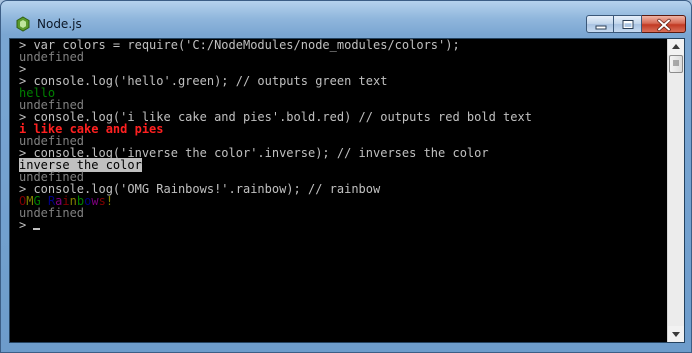  What do you see at coordinates (600, 24) in the screenshot?
I see `minimize-button` at bounding box center [600, 24].